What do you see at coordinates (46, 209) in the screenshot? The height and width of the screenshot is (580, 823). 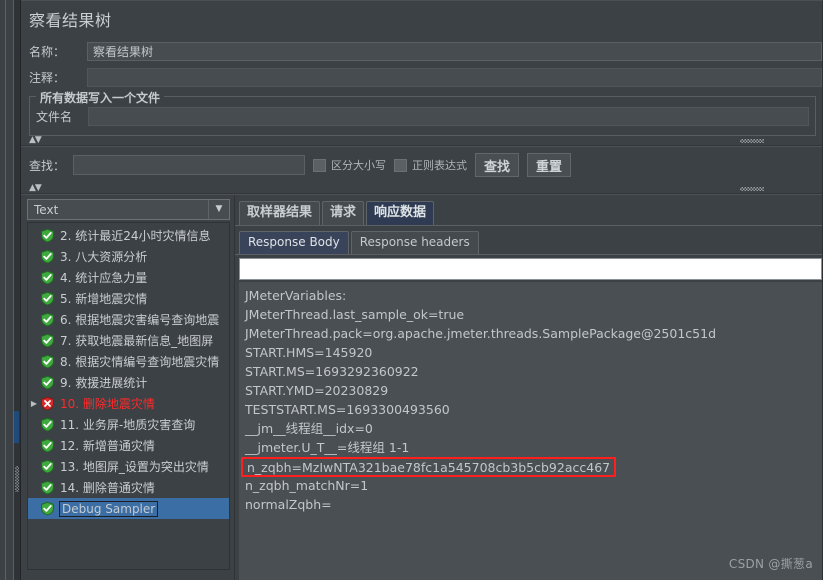 I see `render-selector-value: Text` at bounding box center [46, 209].